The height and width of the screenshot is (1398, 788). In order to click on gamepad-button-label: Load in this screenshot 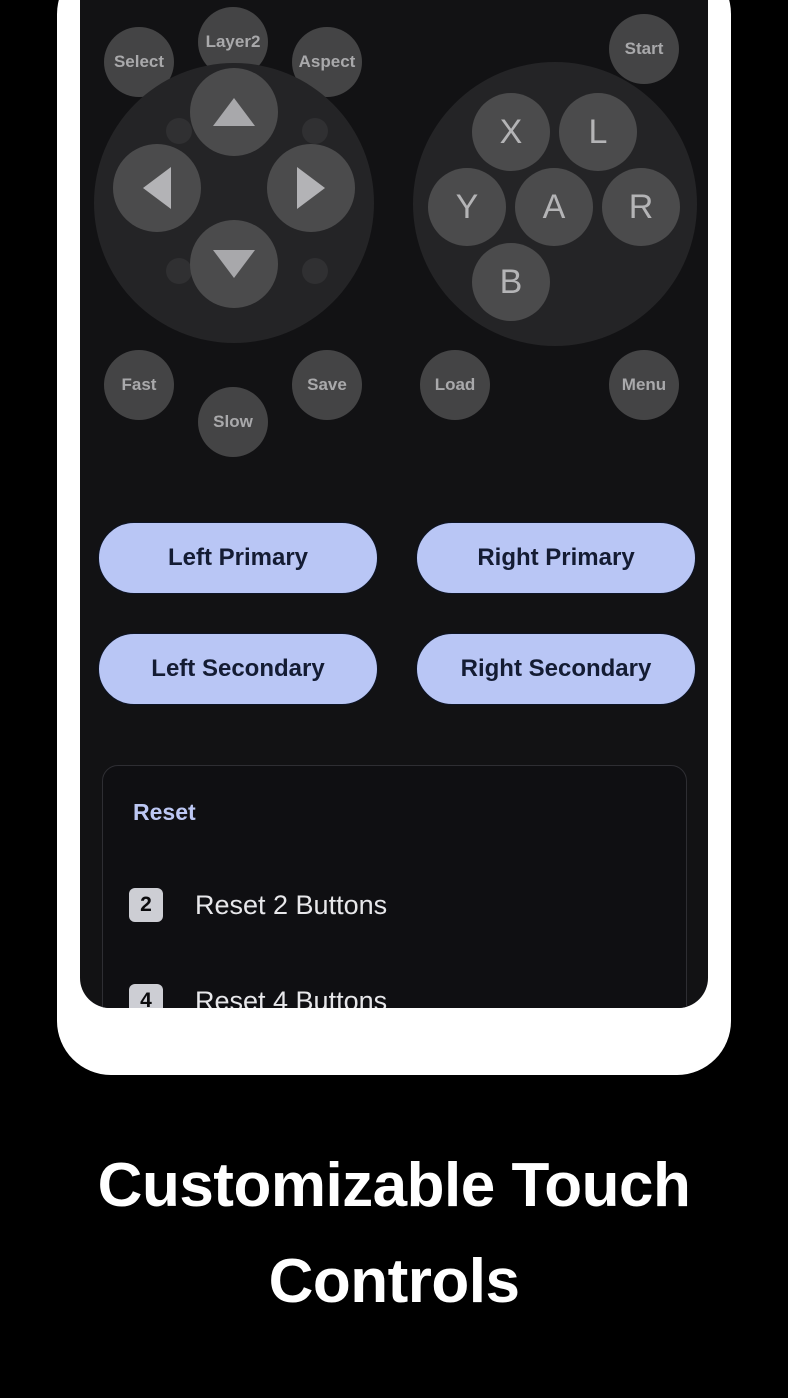, I will do `click(455, 384)`.